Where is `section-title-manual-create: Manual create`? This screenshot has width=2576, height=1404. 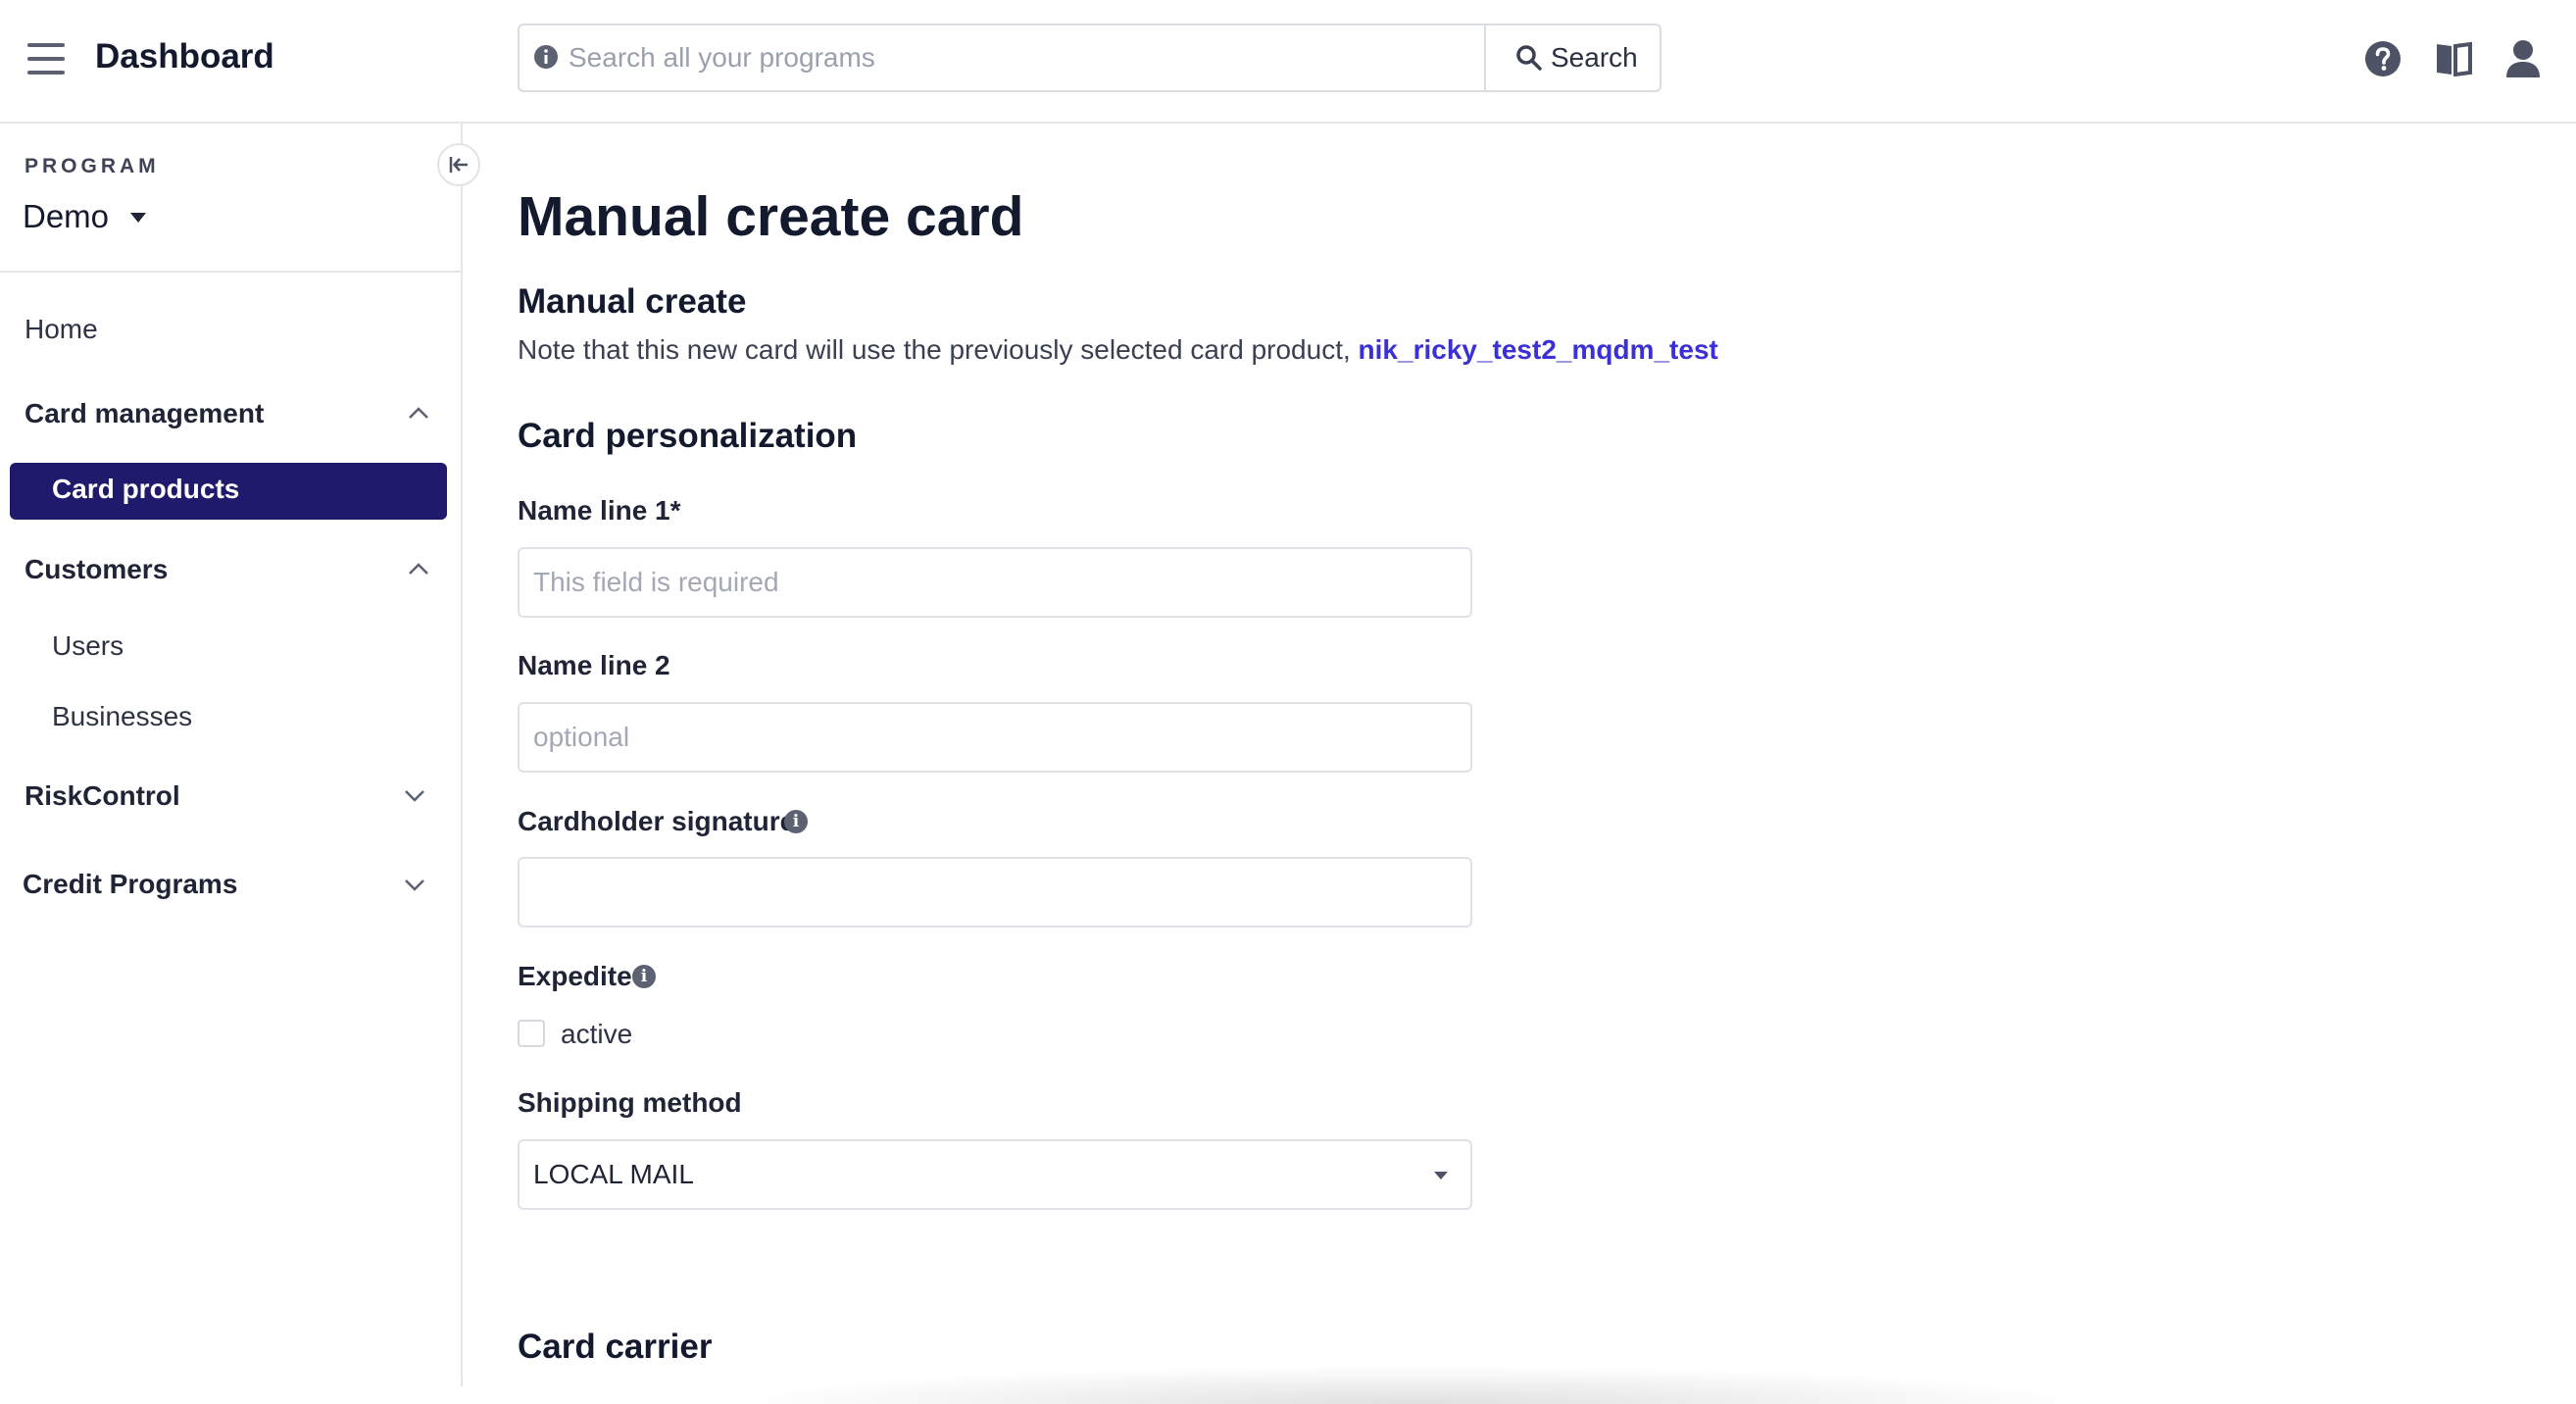
section-title-manual-create: Manual create is located at coordinates (632, 301).